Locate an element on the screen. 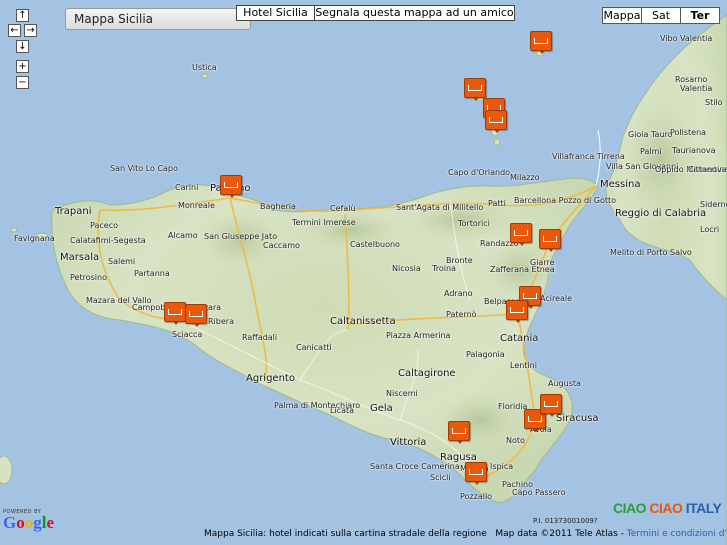 This screenshot has height=545, width=727. place-label: Sant'Agata di Militello is located at coordinates (440, 207).